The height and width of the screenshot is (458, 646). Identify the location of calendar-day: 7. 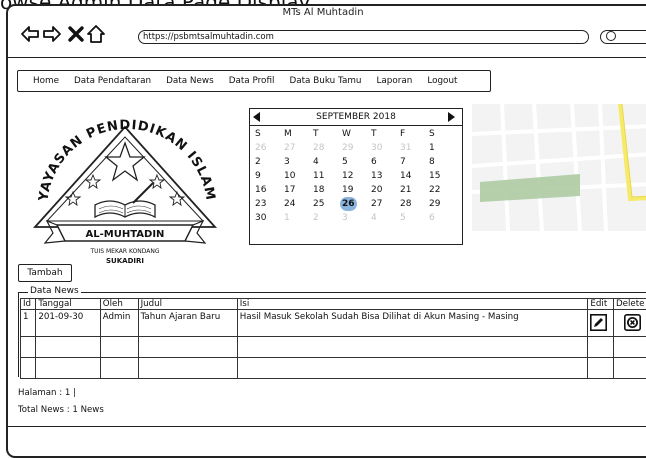
(411, 162).